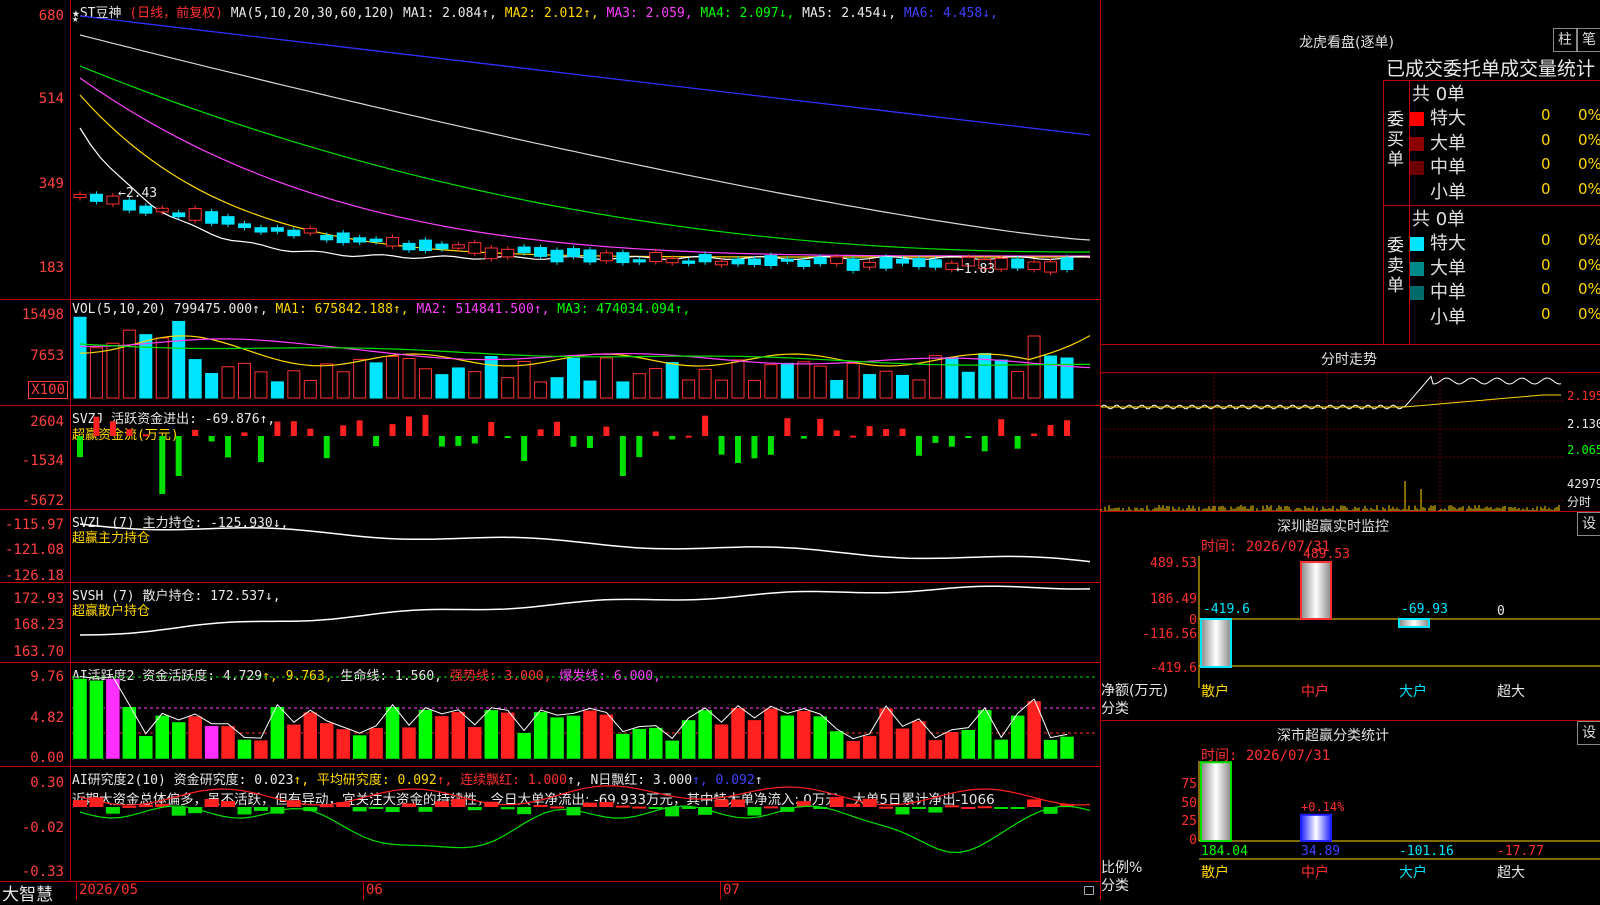  I want to click on longhu-panel: 龙虎看盘(逐单) 柱 笔 已成交委托单成交量统计 委买单 委卖单, so click(1350, 172).